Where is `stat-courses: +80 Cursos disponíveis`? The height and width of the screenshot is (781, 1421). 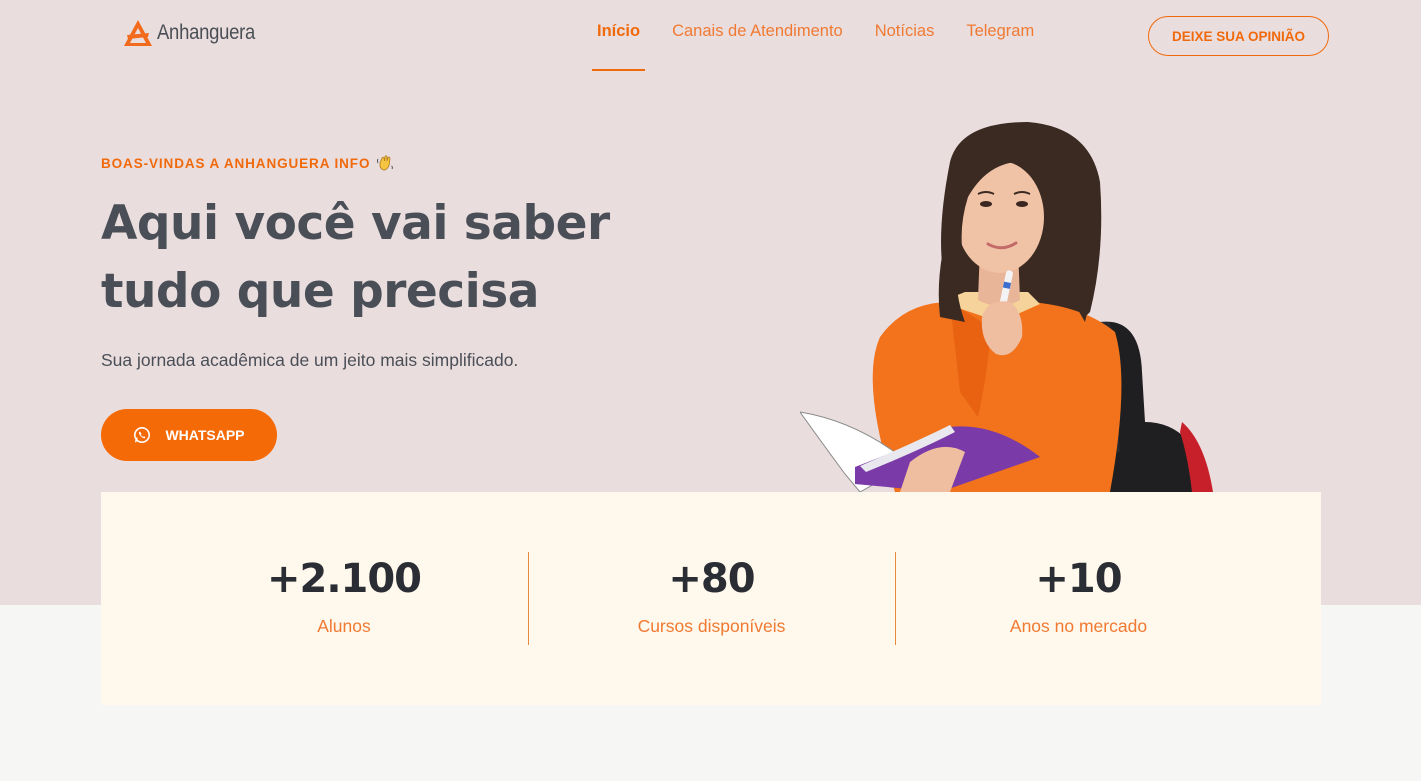
stat-courses: +80 Cursos disponíveis is located at coordinates (711, 598).